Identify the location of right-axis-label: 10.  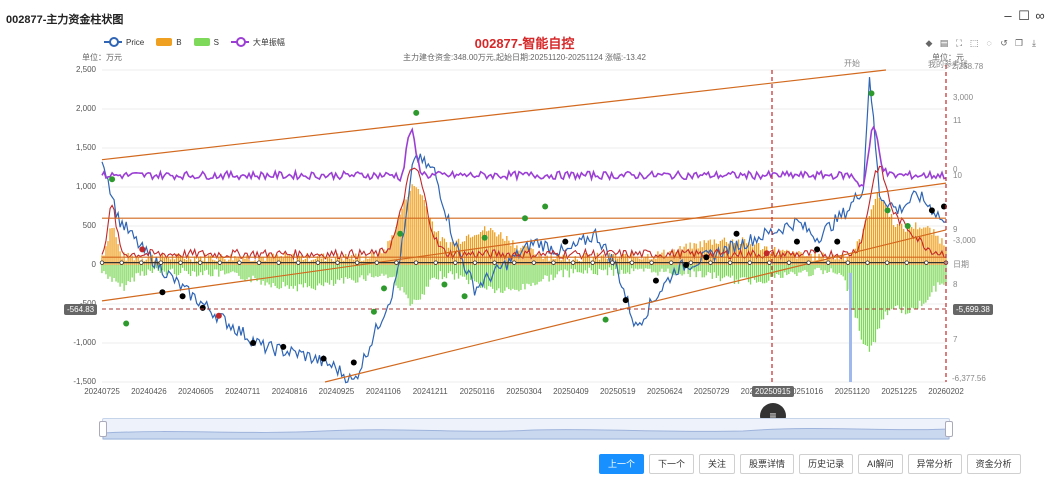
(957, 175).